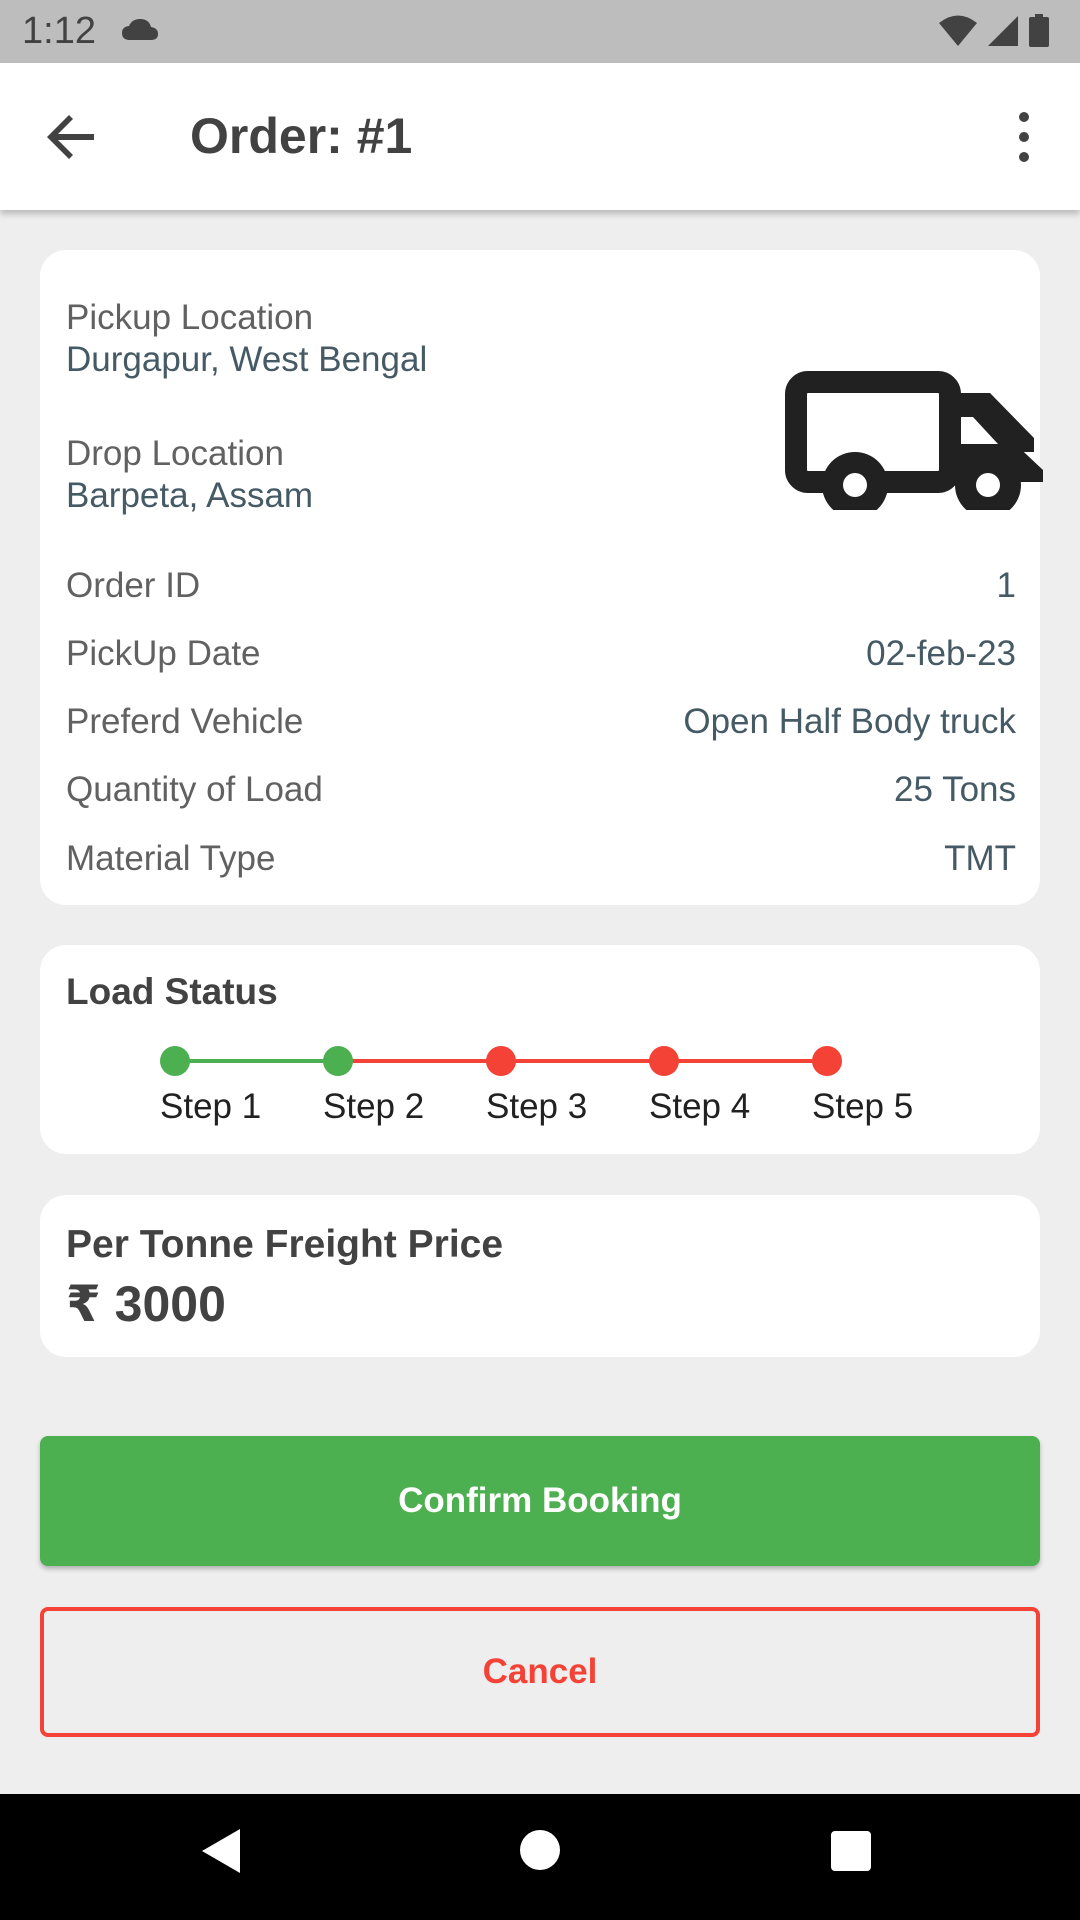 This screenshot has width=1080, height=1920. Describe the element at coordinates (863, 1106) in the screenshot. I see `step-label-5: Step 5` at that location.